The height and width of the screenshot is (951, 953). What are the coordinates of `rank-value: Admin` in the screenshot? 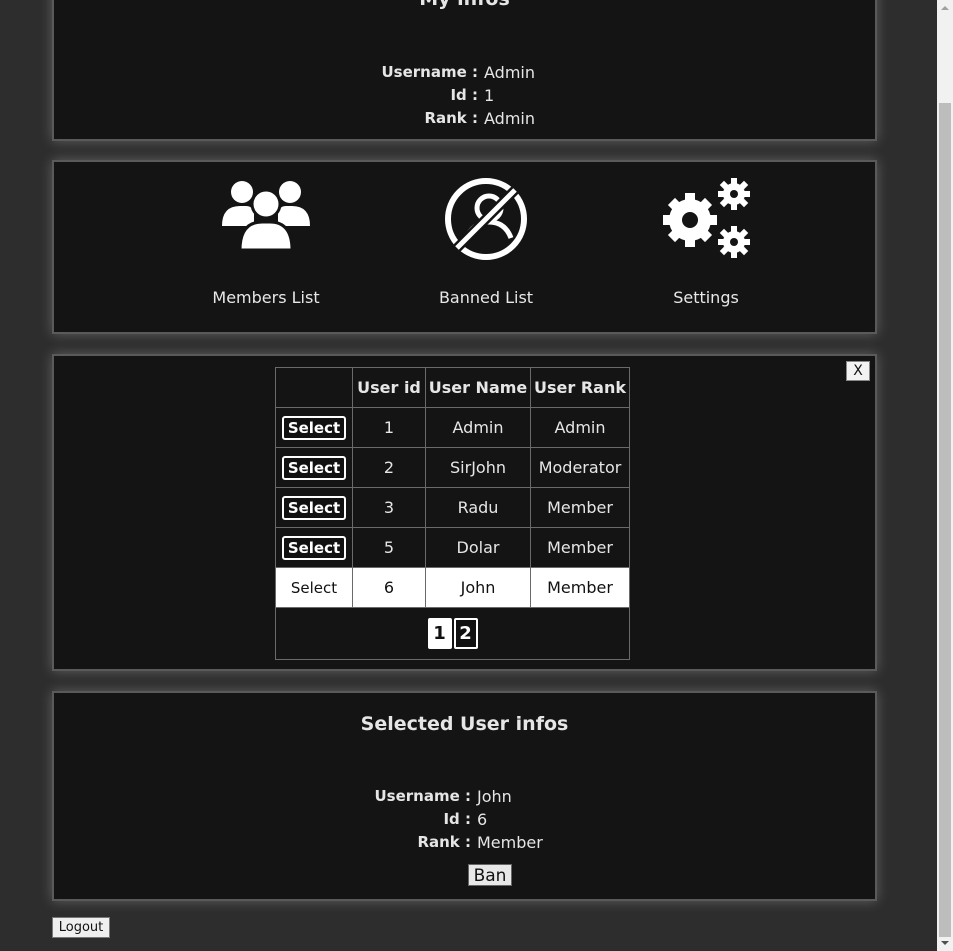 It's located at (509, 118).